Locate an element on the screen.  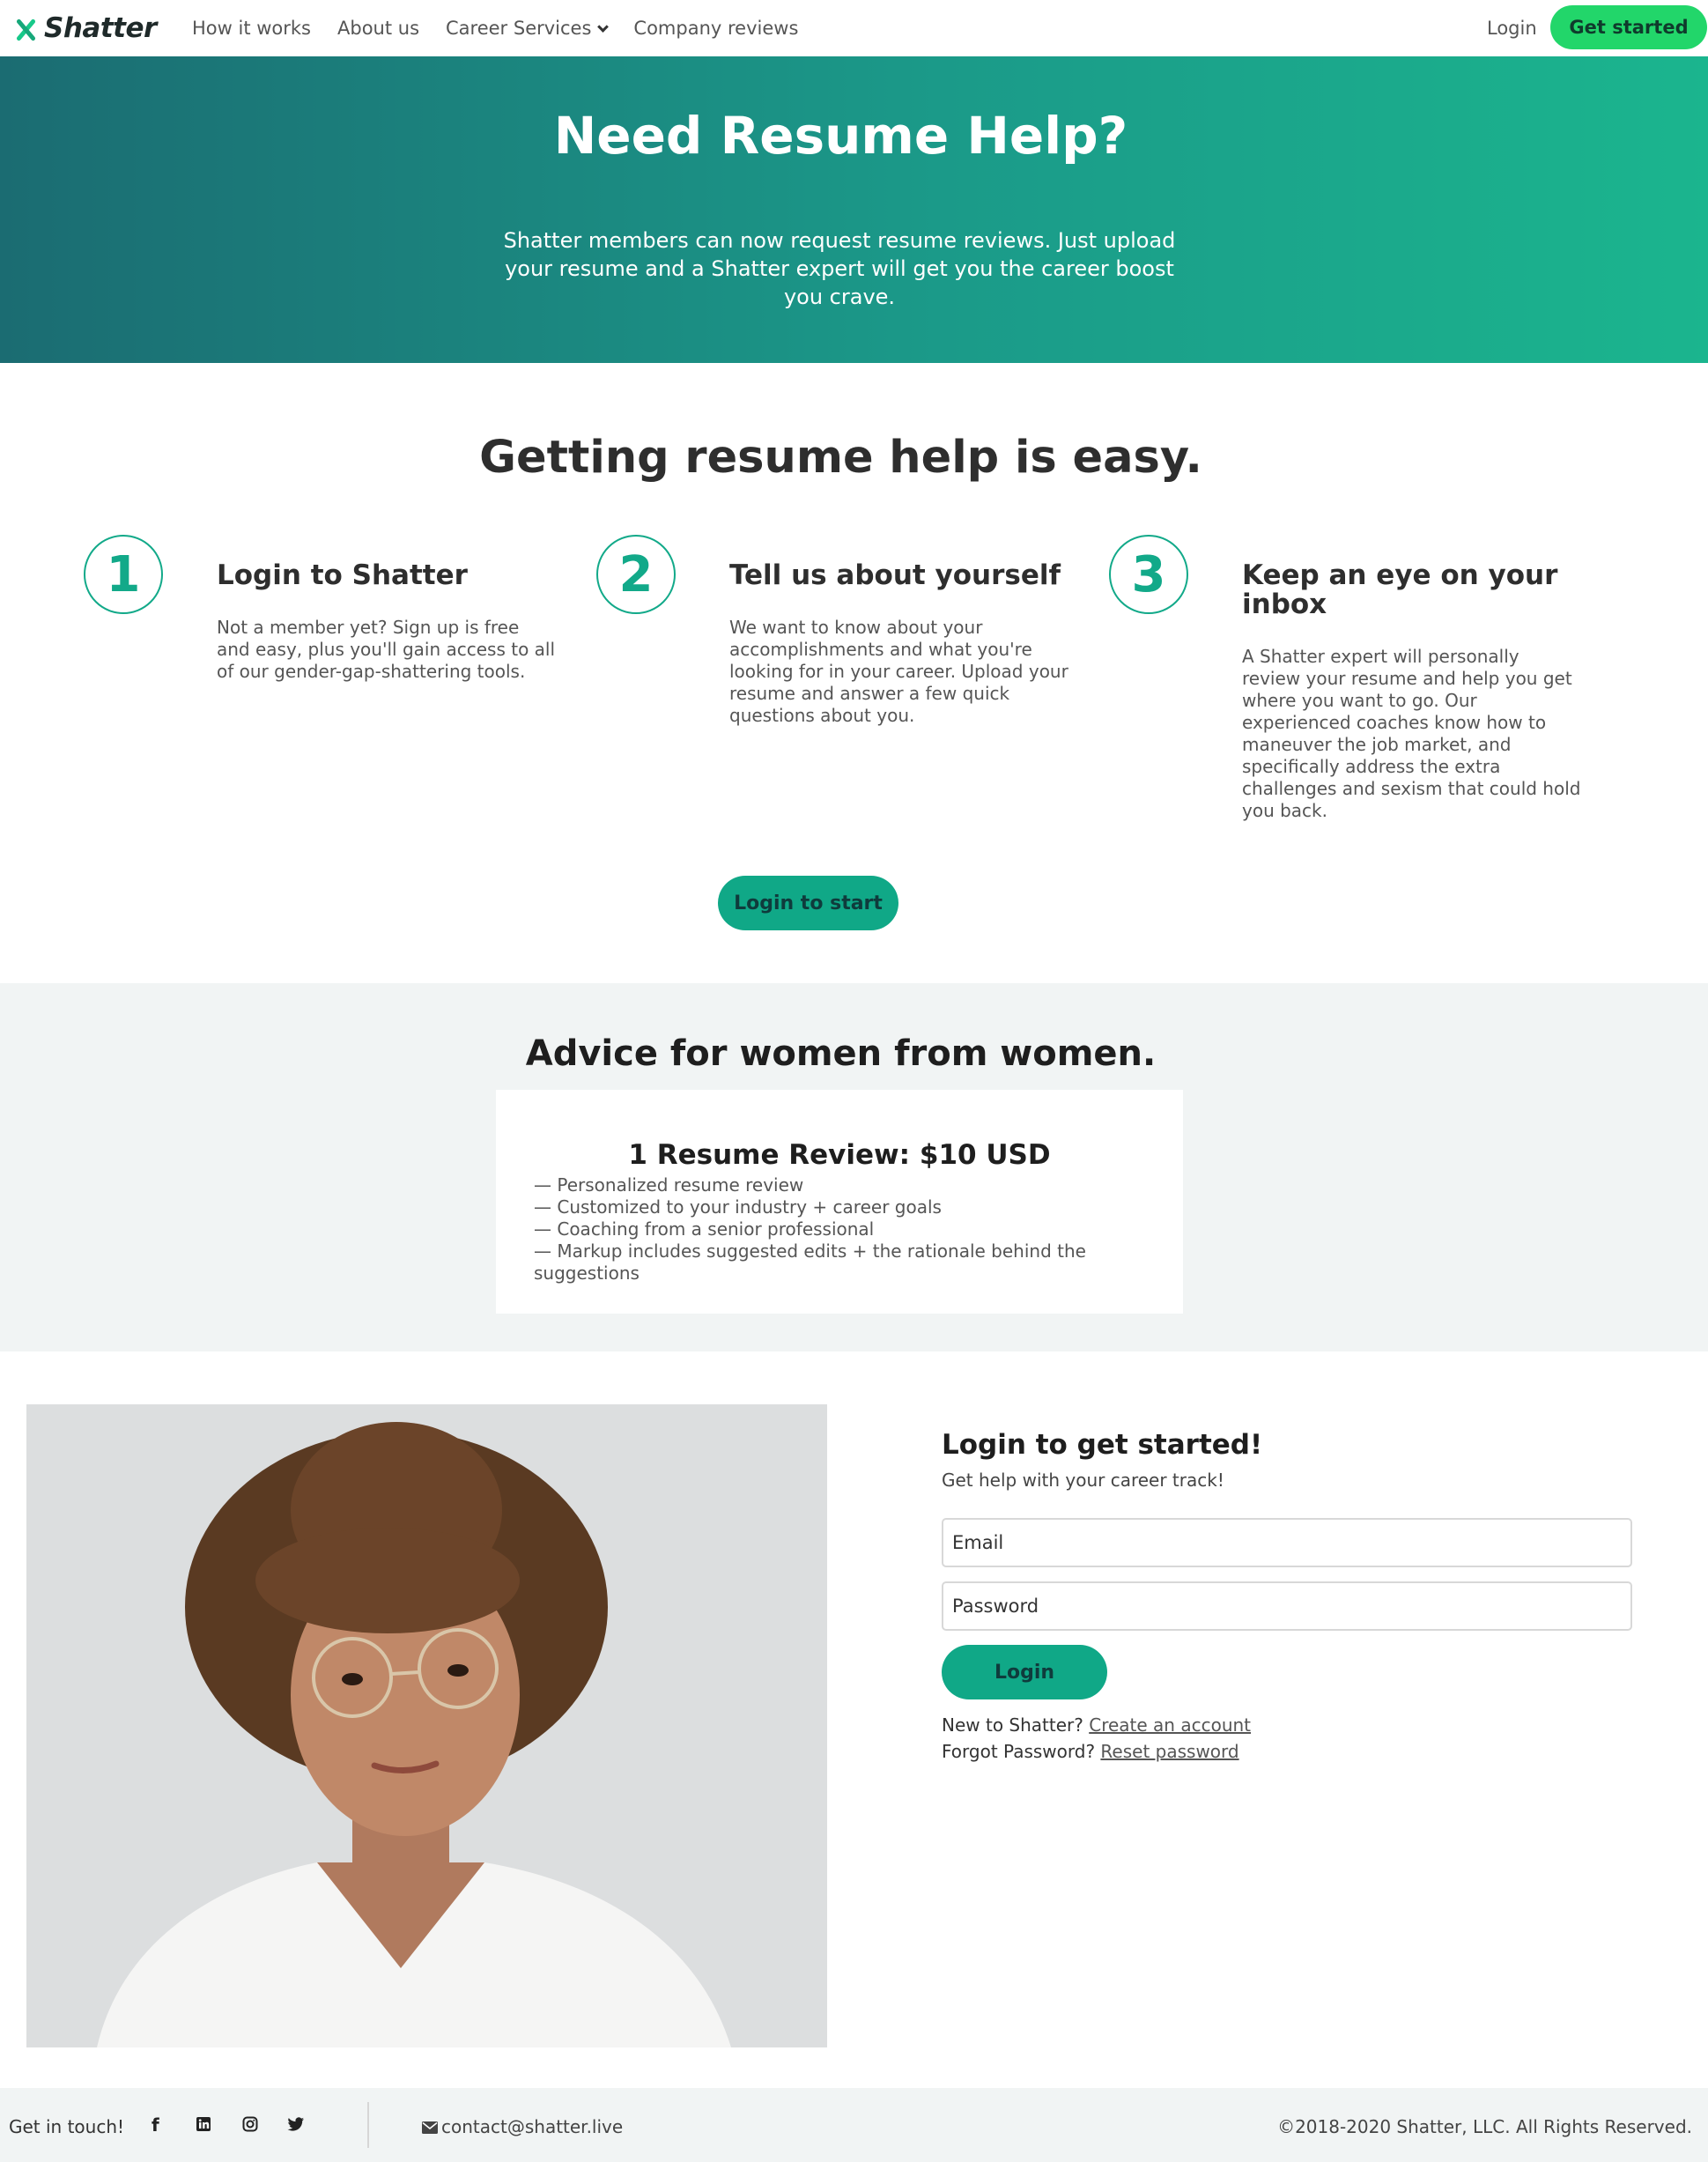
signup-prompt: New to Shatter? Create an account is located at coordinates (1096, 1725).